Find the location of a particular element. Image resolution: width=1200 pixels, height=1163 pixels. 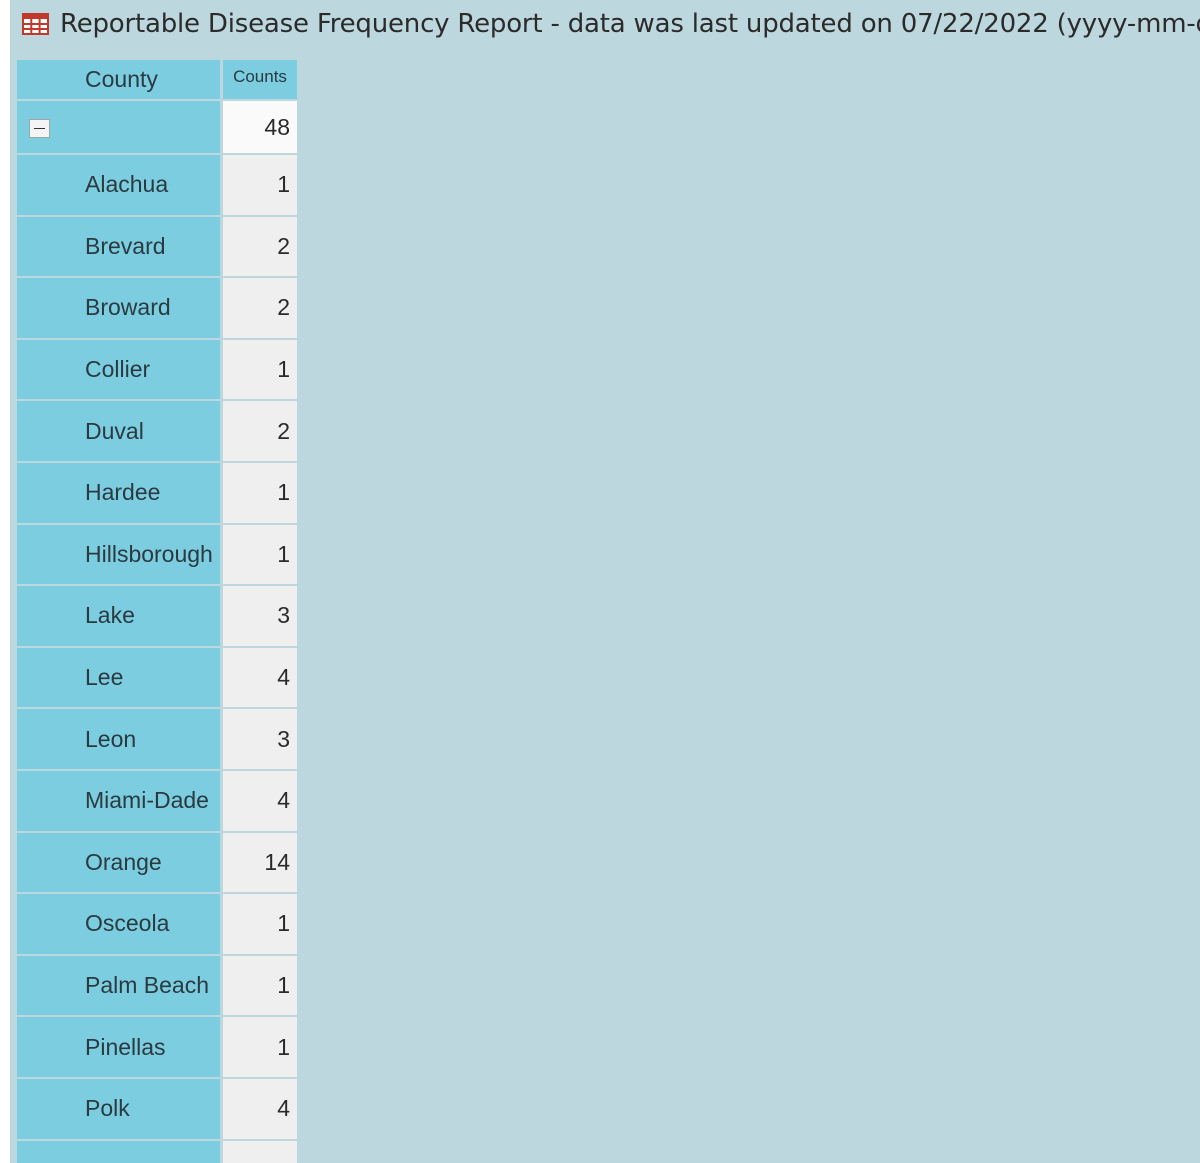

county-cell: Alachua is located at coordinates (120, 186).